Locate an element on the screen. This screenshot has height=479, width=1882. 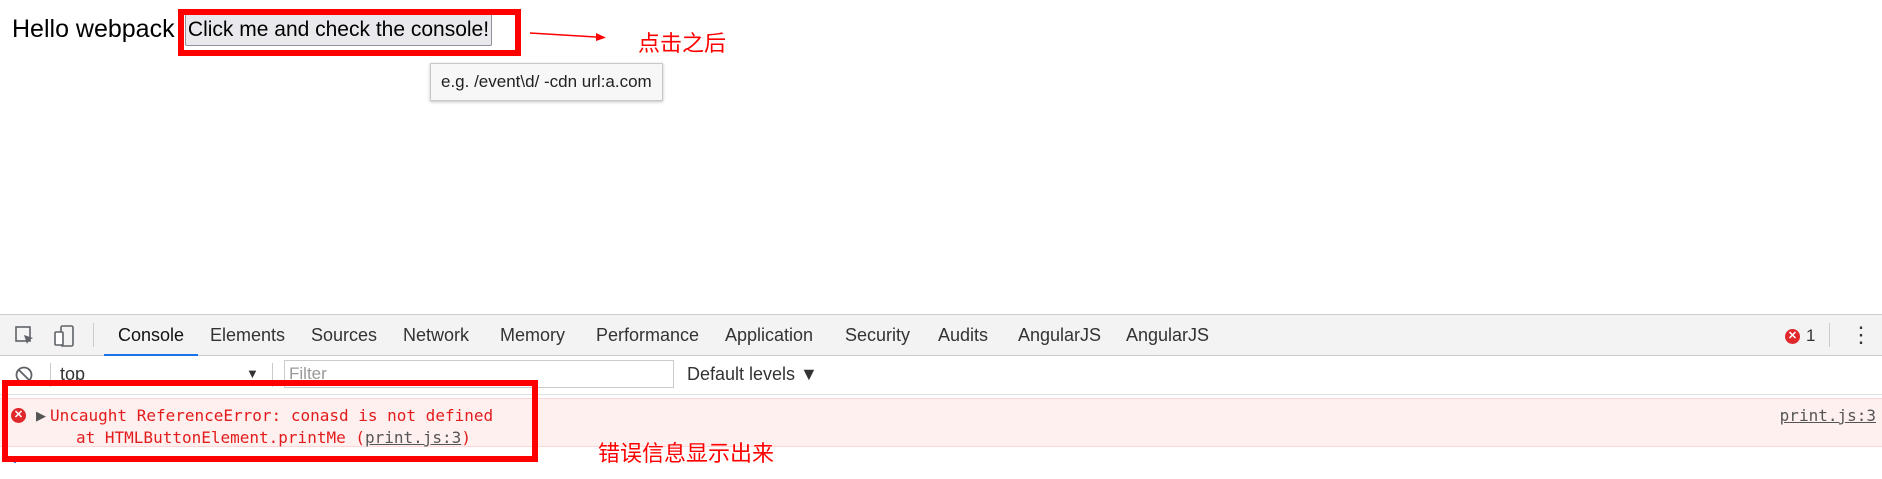
tab-audits: Audits is located at coordinates (963, 335).